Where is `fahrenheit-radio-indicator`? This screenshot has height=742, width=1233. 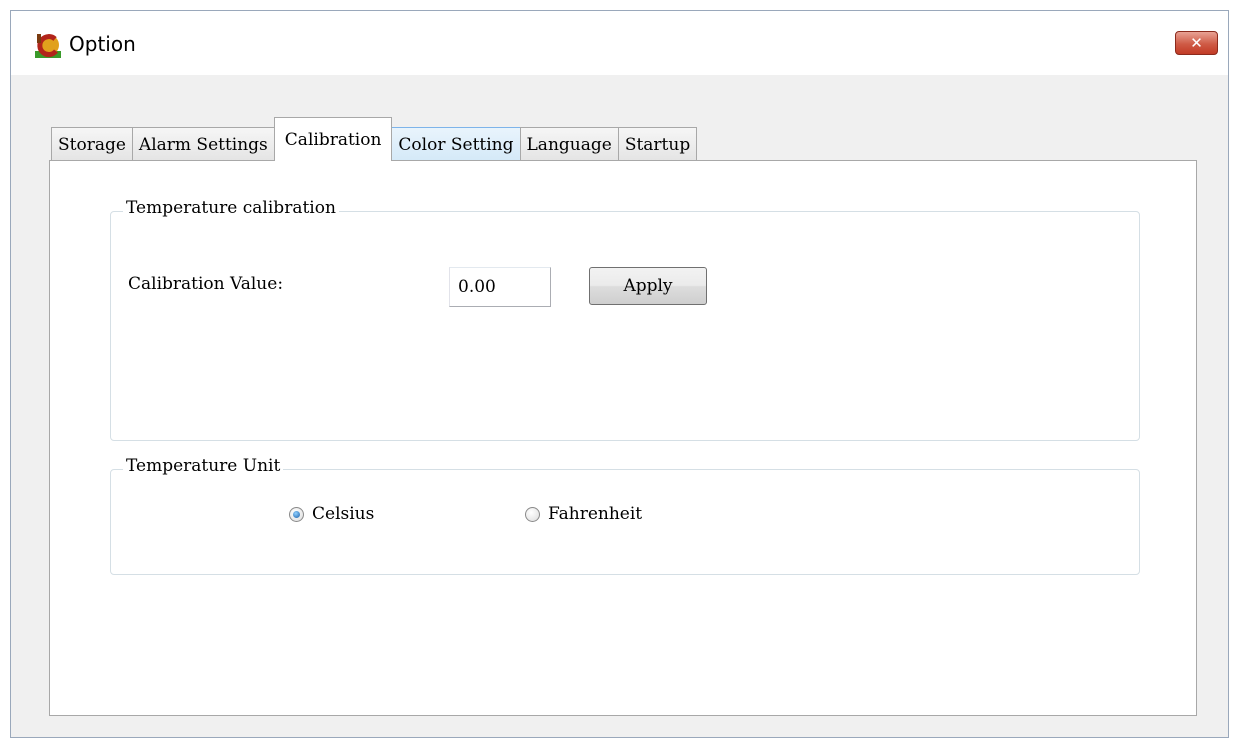
fahrenheit-radio-indicator is located at coordinates (532, 514).